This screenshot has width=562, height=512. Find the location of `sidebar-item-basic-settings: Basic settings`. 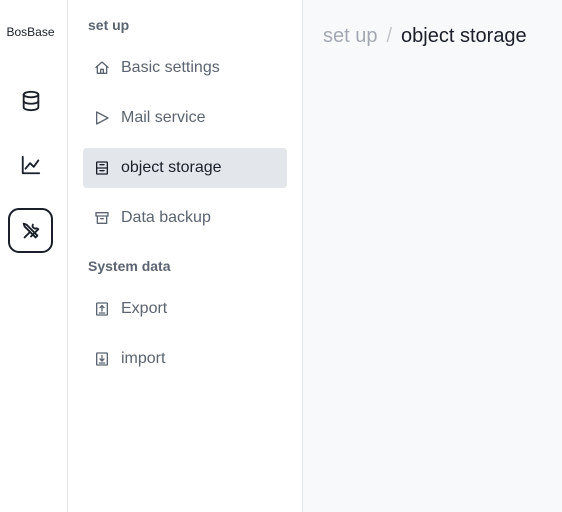

sidebar-item-basic-settings: Basic settings is located at coordinates (185, 68).